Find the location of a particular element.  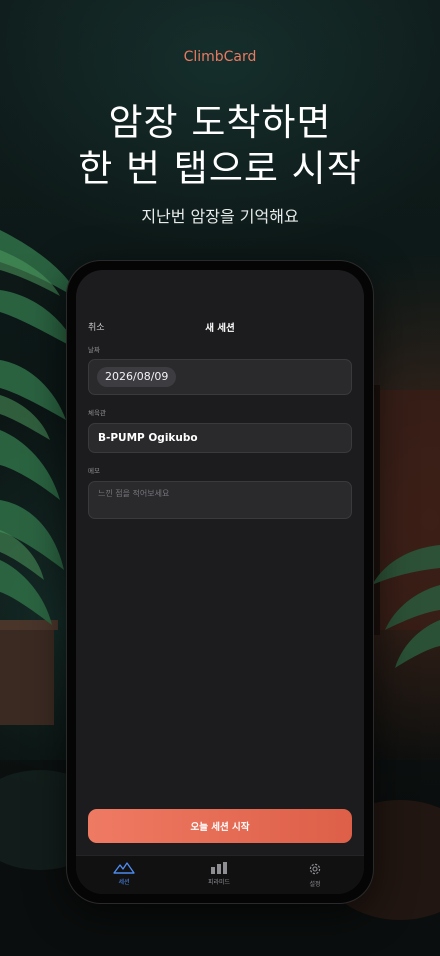

headline-line-2: 한 번 탭으로 시작 is located at coordinates (220, 168).